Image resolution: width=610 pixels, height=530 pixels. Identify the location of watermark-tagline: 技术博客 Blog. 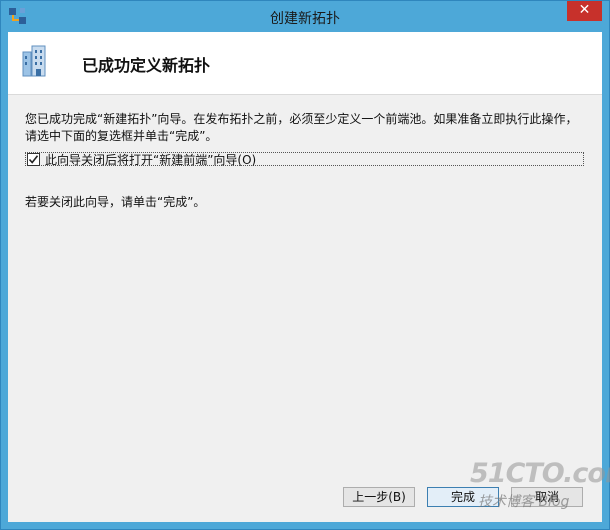
(524, 502).